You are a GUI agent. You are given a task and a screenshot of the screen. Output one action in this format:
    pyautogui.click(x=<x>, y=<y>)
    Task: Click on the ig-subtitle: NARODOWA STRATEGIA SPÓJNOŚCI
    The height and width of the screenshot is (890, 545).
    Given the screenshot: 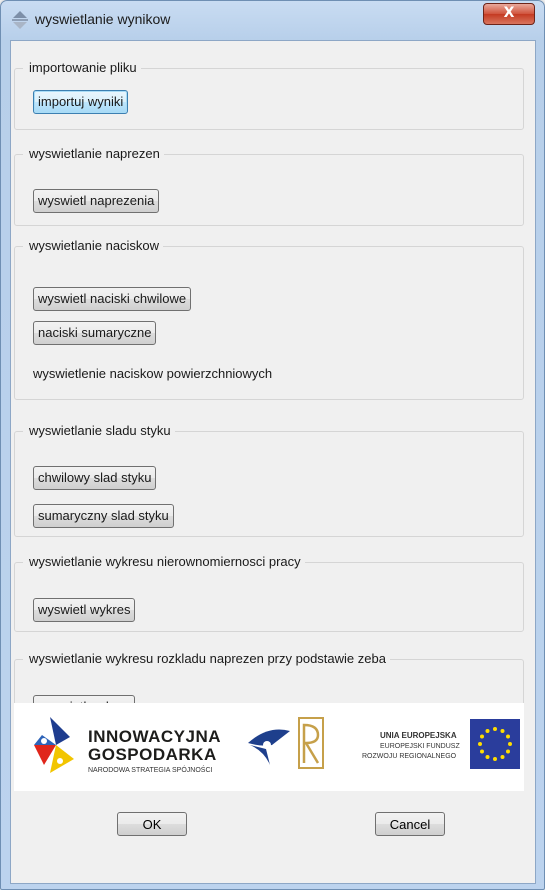 What is the action you would take?
    pyautogui.click(x=150, y=770)
    